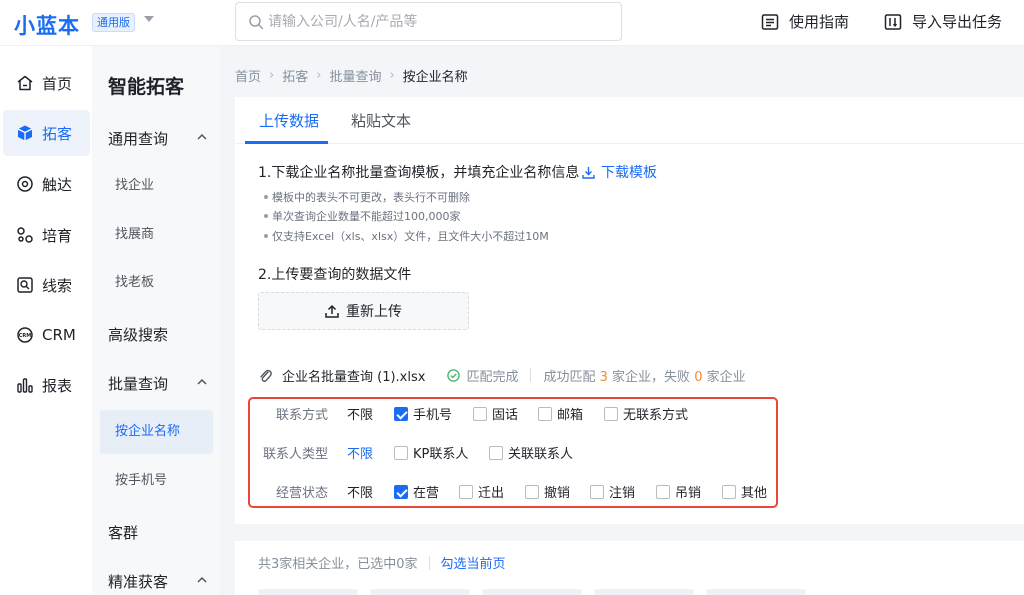  What do you see at coordinates (570, 415) in the screenshot?
I see `option-label: 邮箱` at bounding box center [570, 415].